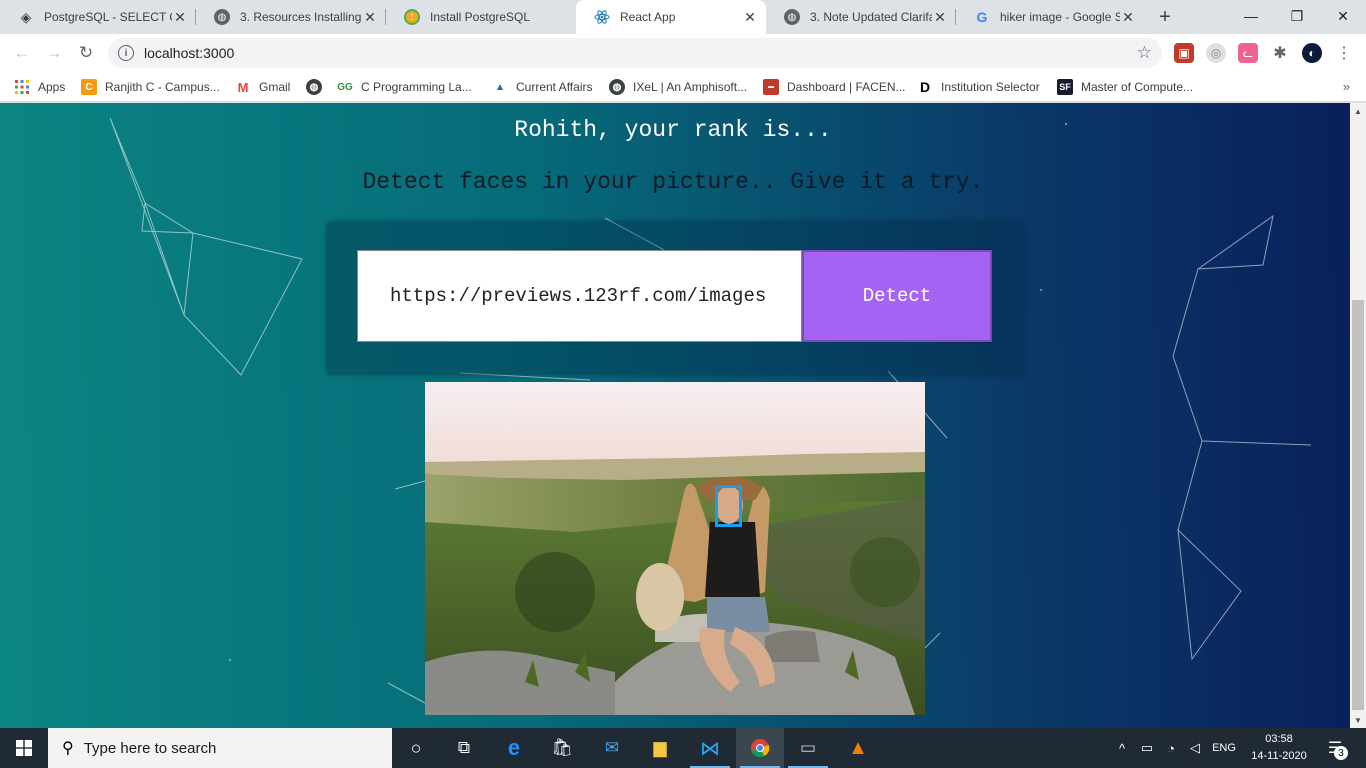  Describe the element at coordinates (22, 87) in the screenshot. I see `apps-grid-icon` at that location.